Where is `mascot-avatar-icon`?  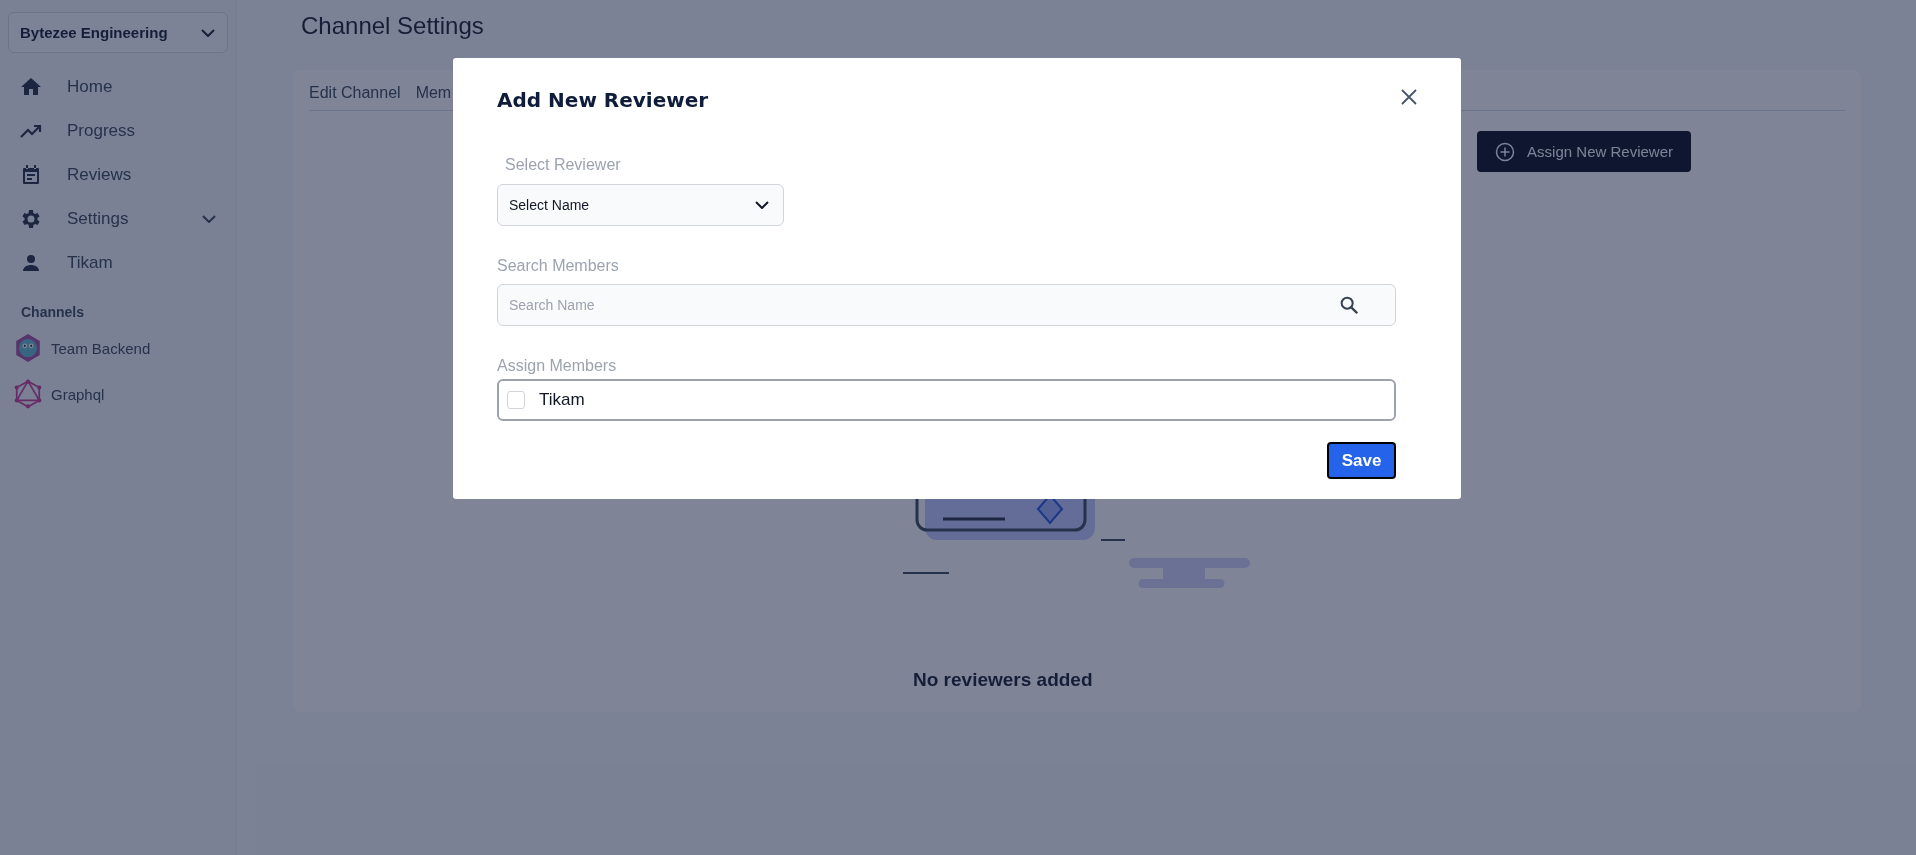 mascot-avatar-icon is located at coordinates (28, 348).